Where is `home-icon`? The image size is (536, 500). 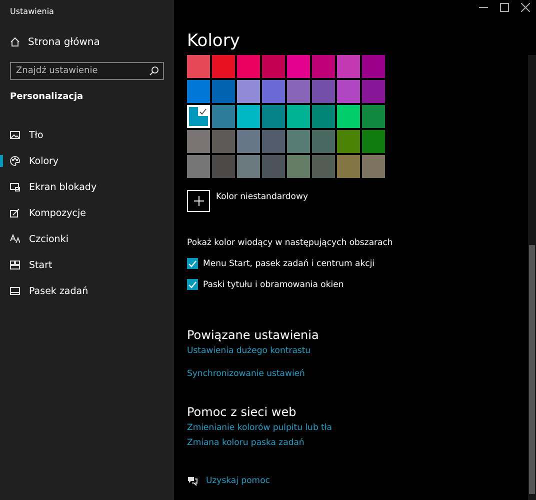
home-icon is located at coordinates (15, 42).